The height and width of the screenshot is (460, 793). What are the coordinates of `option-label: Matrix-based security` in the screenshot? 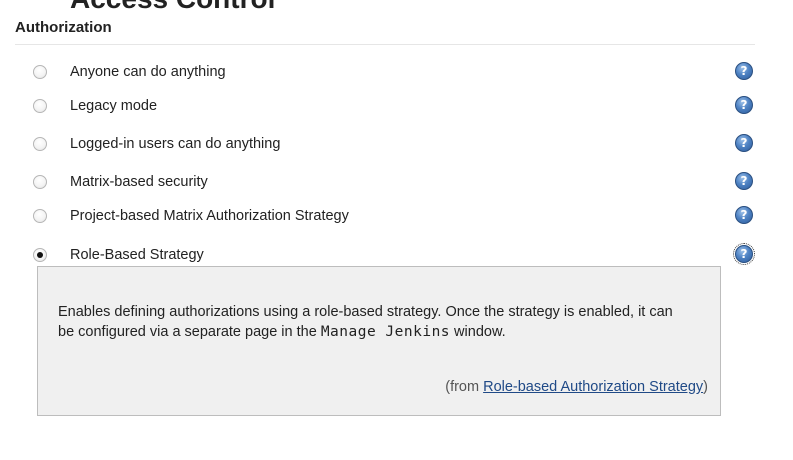 It's located at (139, 182).